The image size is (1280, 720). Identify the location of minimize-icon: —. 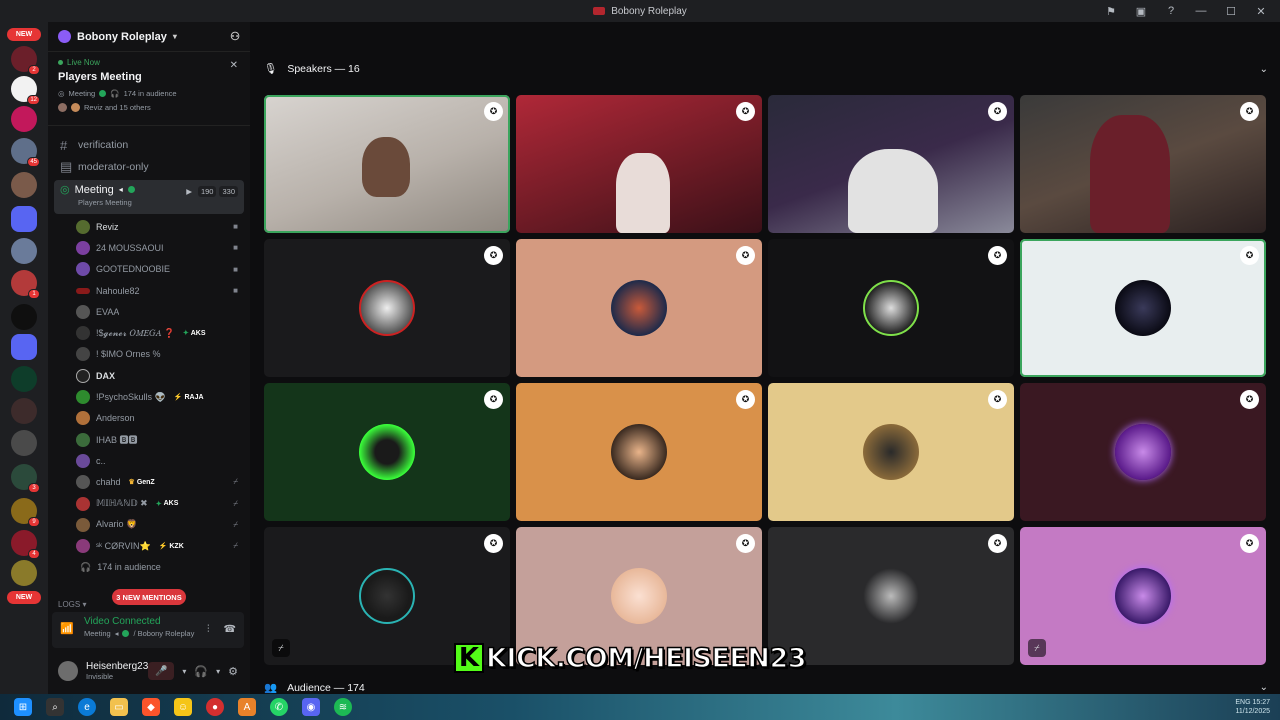
(1201, 11).